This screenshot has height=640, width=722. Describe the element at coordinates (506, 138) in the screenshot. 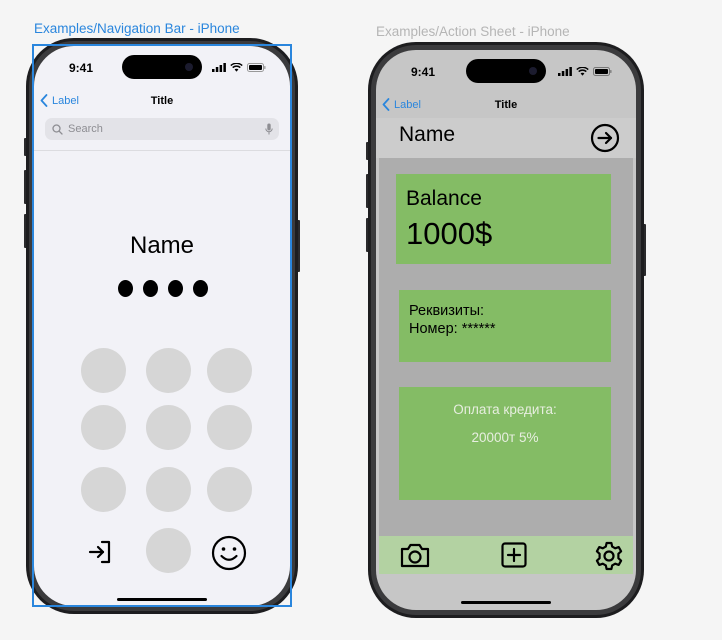

I see `account-header: Name` at that location.